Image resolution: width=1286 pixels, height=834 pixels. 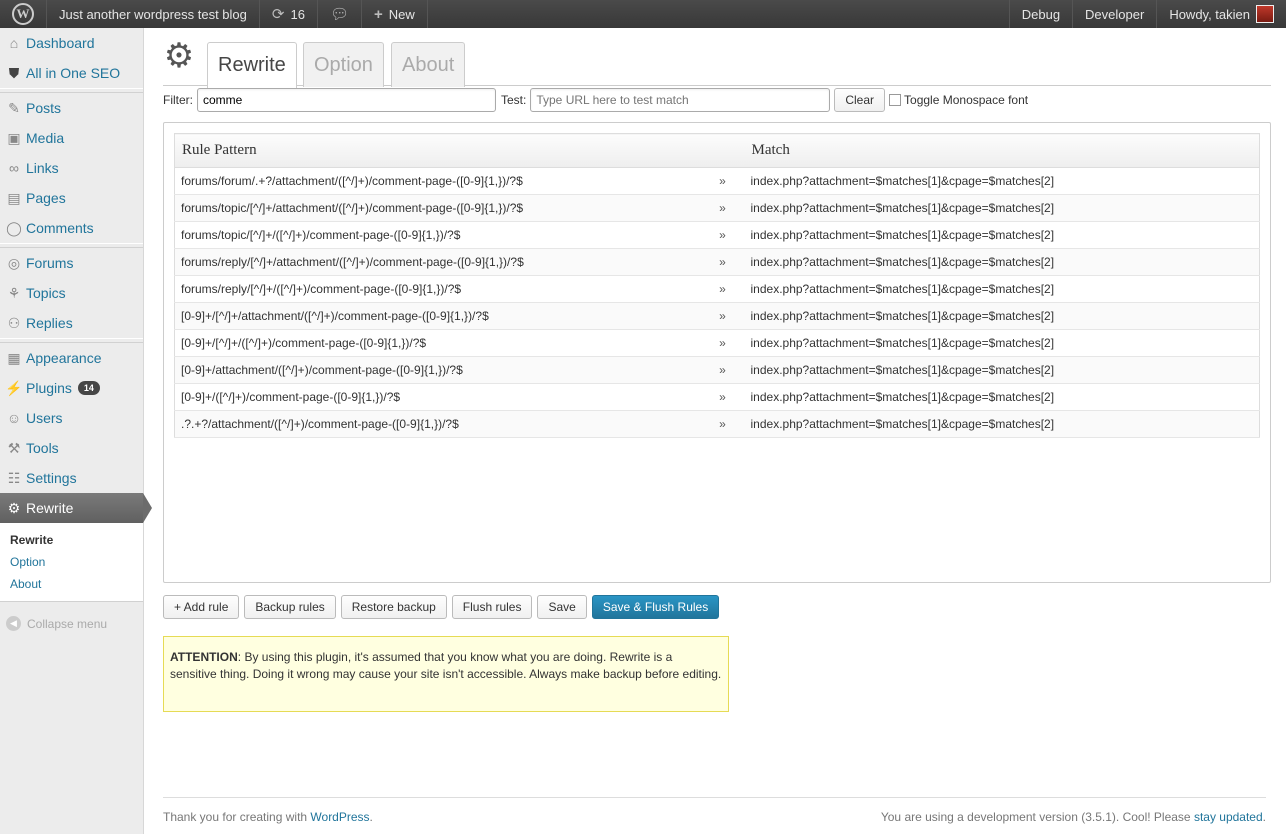 What do you see at coordinates (680, 100) in the screenshot?
I see `test-url-input` at bounding box center [680, 100].